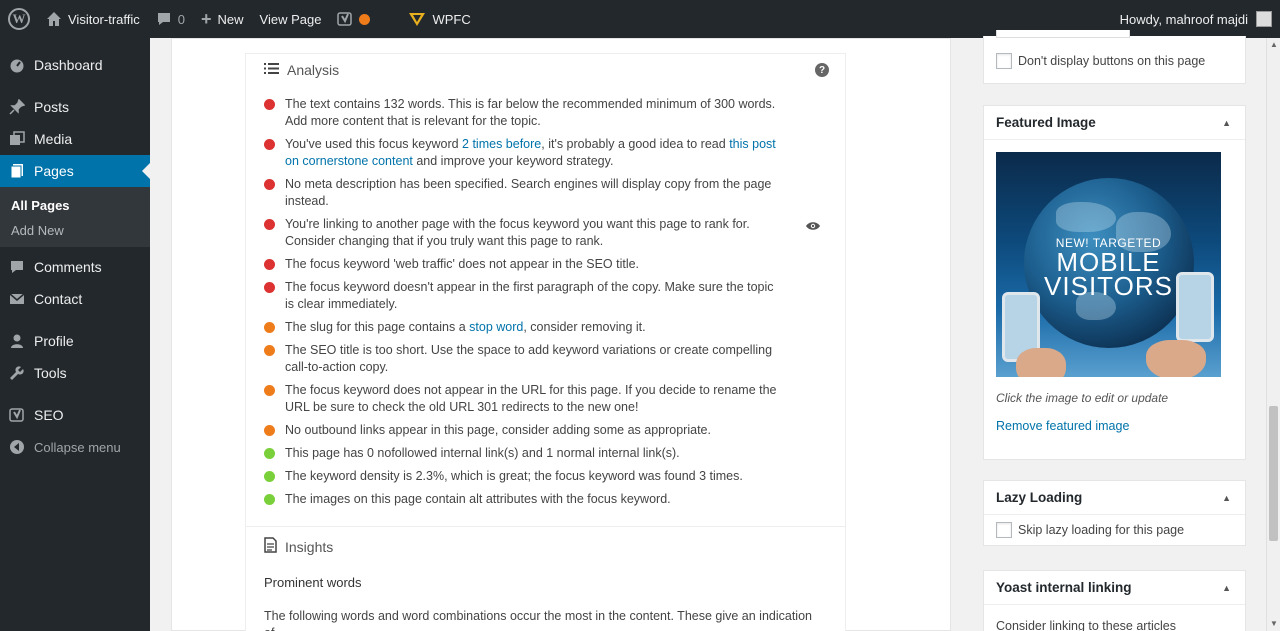 This screenshot has height=631, width=1280. What do you see at coordinates (1063, 34) in the screenshot?
I see `text-field-fragment` at bounding box center [1063, 34].